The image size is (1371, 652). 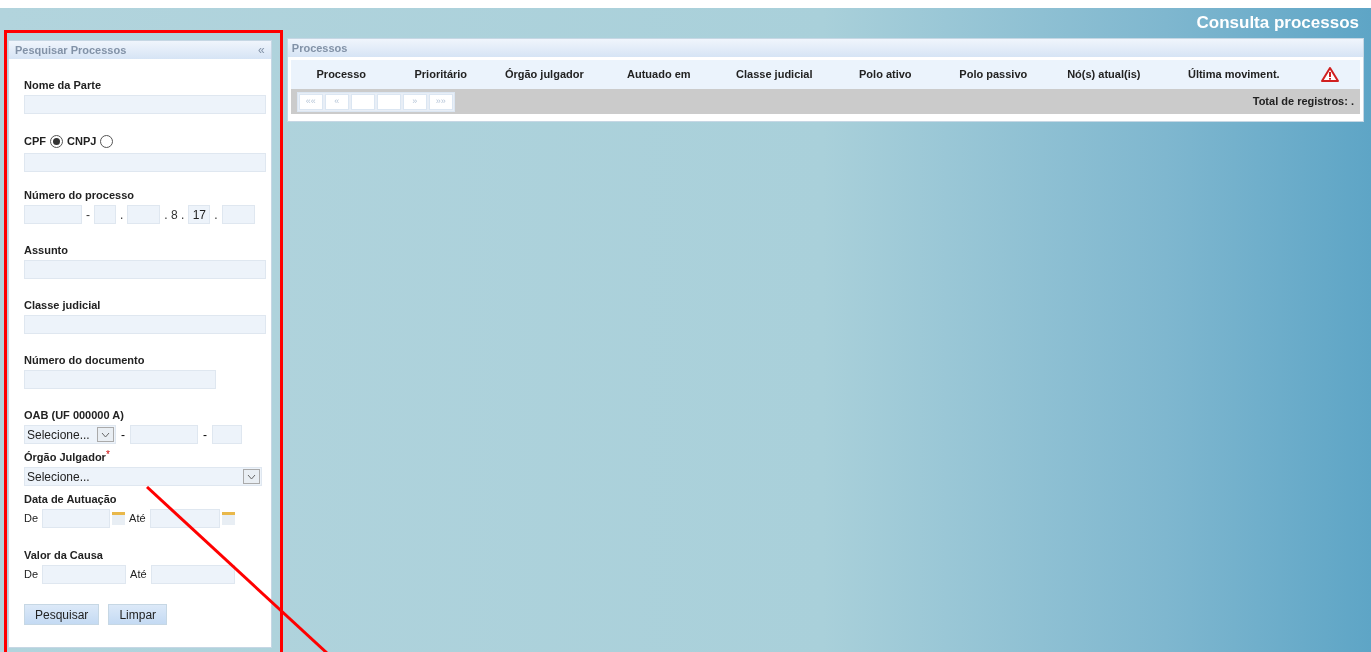 I want to click on required-mark: *, so click(x=107, y=455).